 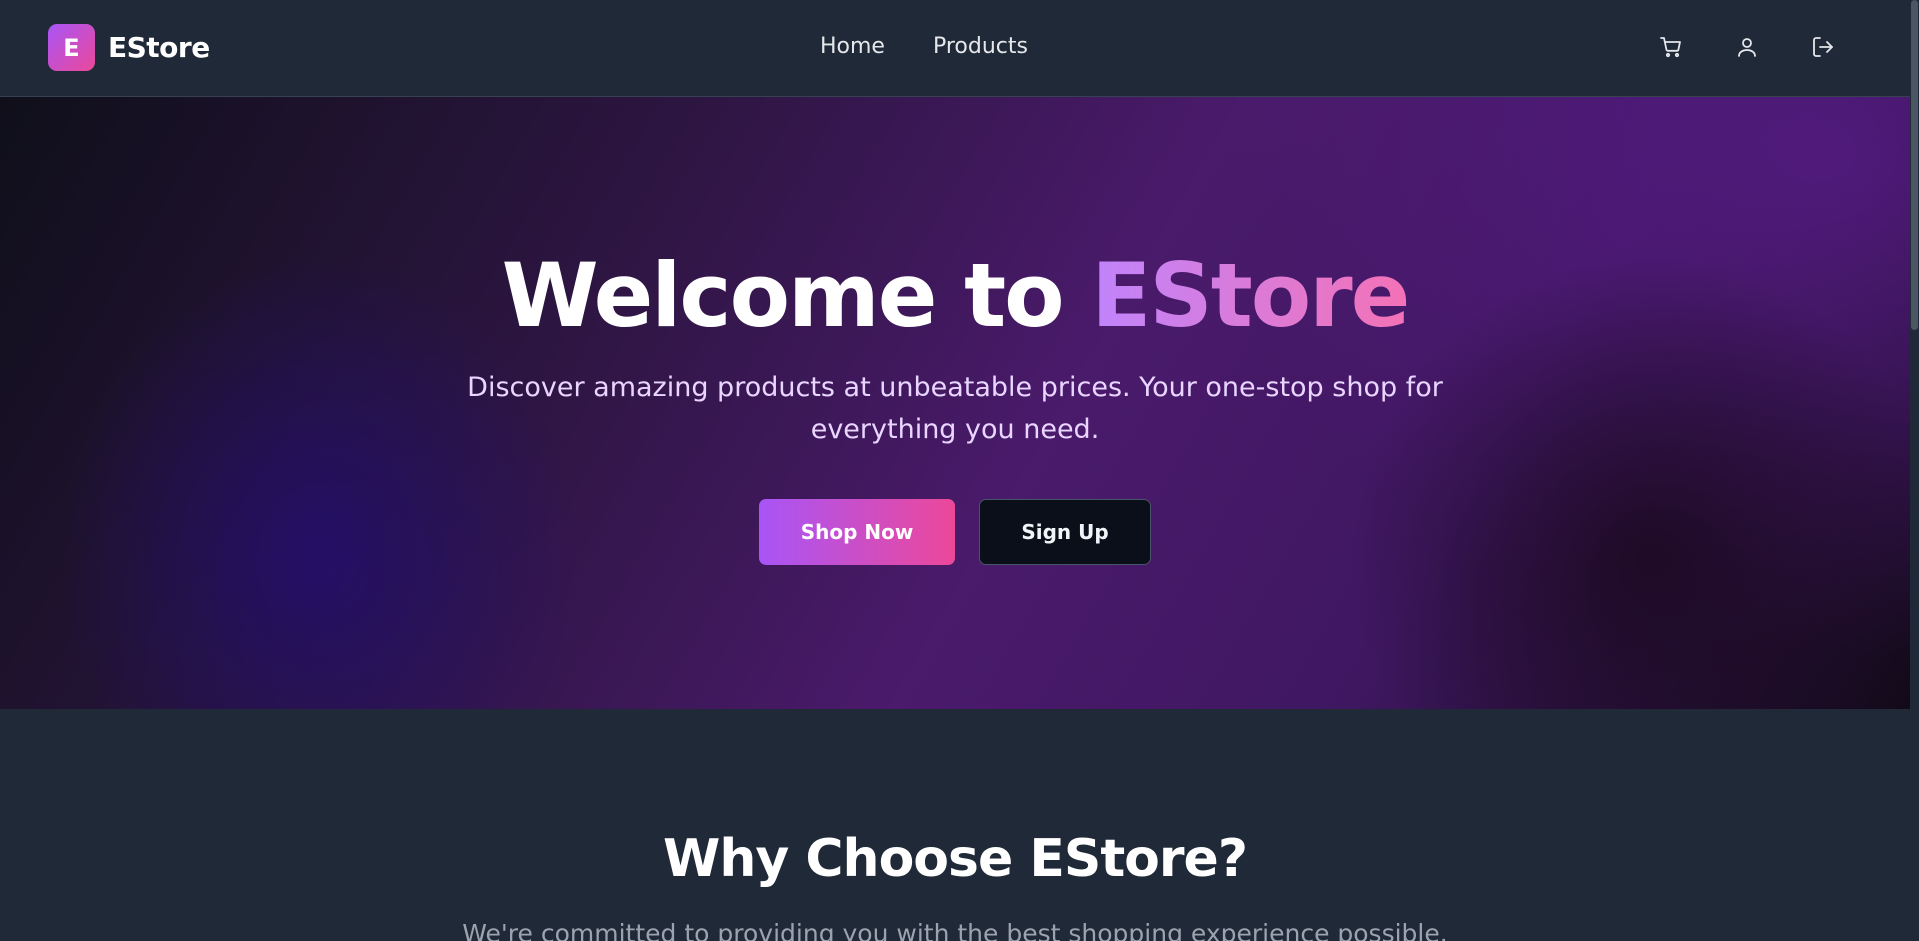 What do you see at coordinates (796, 295) in the screenshot?
I see `hero-title-prefix: Welcome to` at bounding box center [796, 295].